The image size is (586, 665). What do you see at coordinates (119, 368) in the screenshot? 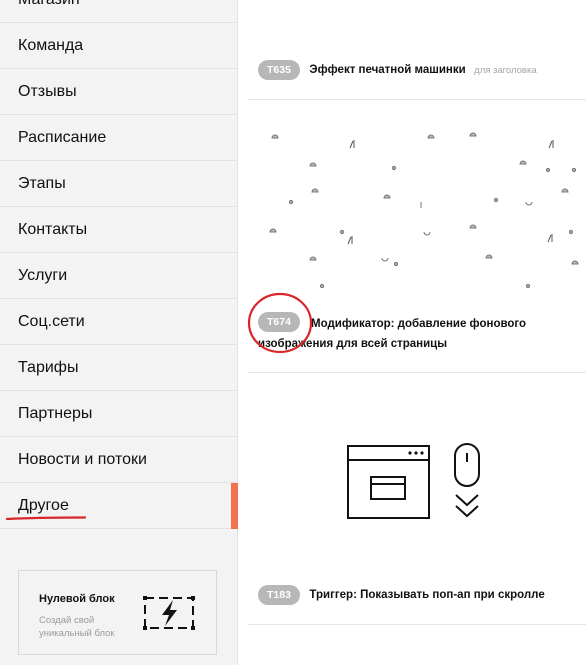
I see `sidebar-item-pricing: Тарифы` at bounding box center [119, 368].